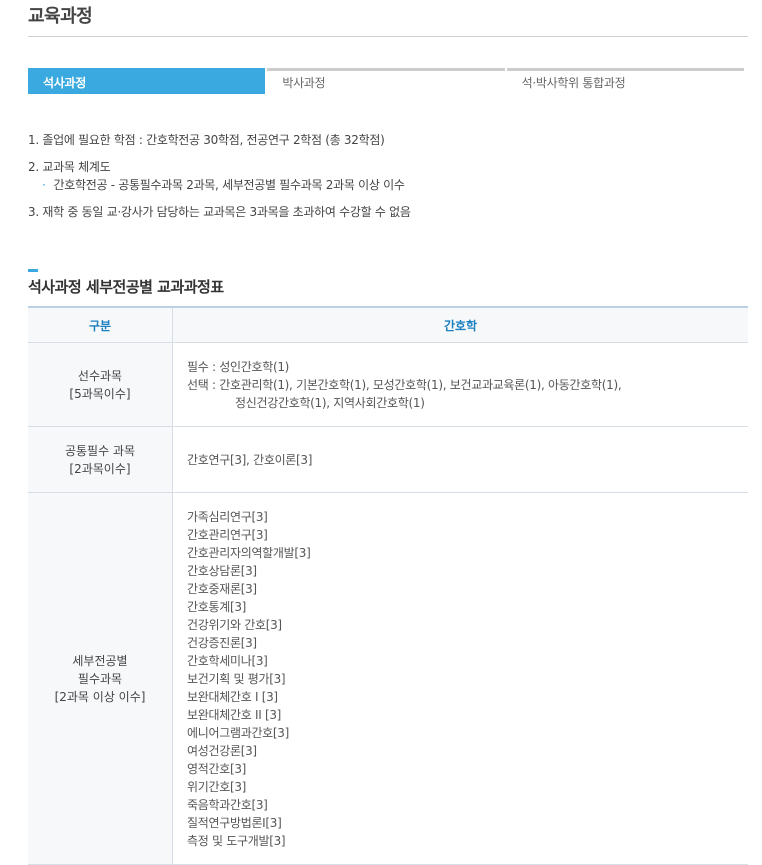  What do you see at coordinates (238, 366) in the screenshot?
I see `required-courses: 필수 : 성인간호학(1)` at bounding box center [238, 366].